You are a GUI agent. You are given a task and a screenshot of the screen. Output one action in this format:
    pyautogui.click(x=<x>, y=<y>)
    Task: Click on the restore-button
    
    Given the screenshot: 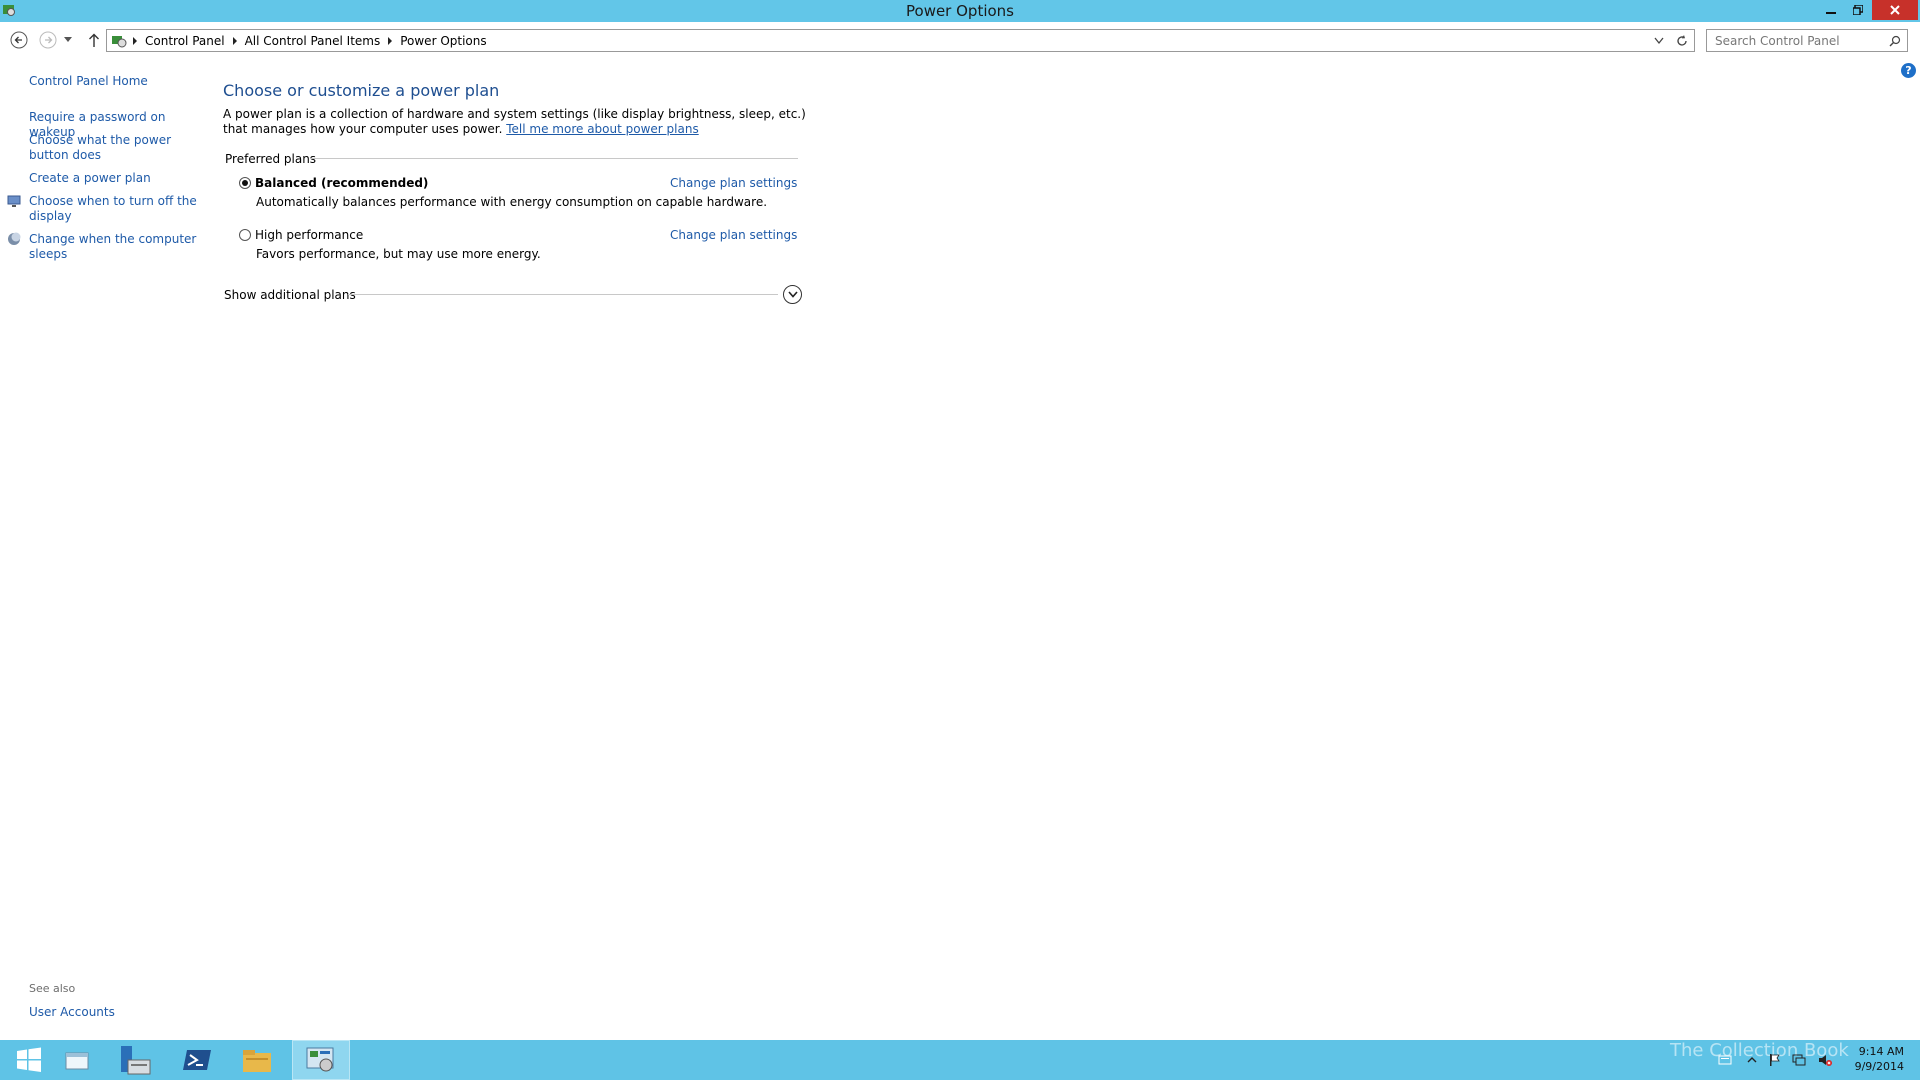 What is the action you would take?
    pyautogui.click(x=1858, y=10)
    